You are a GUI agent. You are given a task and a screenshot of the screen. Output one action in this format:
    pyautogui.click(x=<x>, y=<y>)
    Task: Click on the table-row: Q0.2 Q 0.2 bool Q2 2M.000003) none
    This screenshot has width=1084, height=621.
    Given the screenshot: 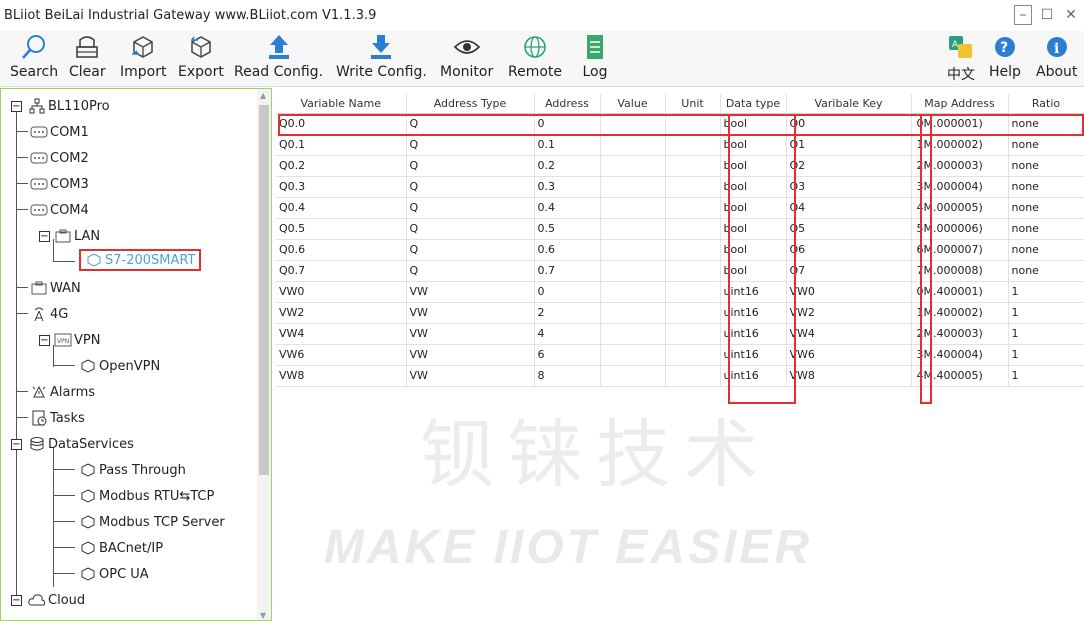 What is the action you would take?
    pyautogui.click(x=680, y=166)
    